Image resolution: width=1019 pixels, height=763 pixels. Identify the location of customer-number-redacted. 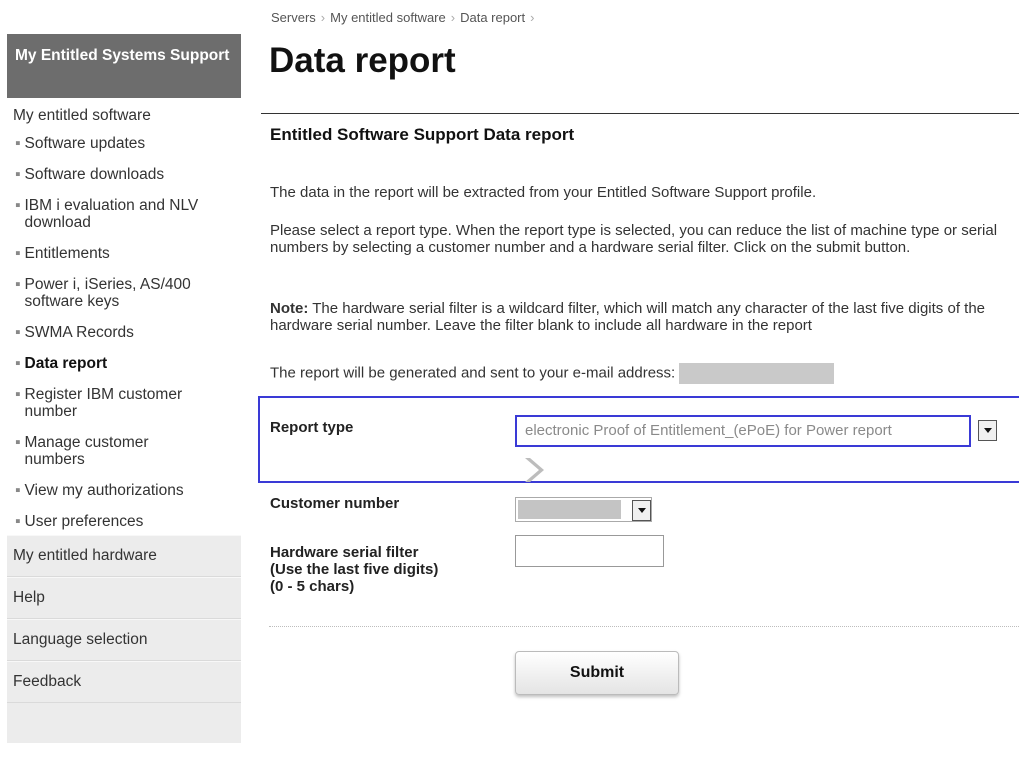
(569, 509).